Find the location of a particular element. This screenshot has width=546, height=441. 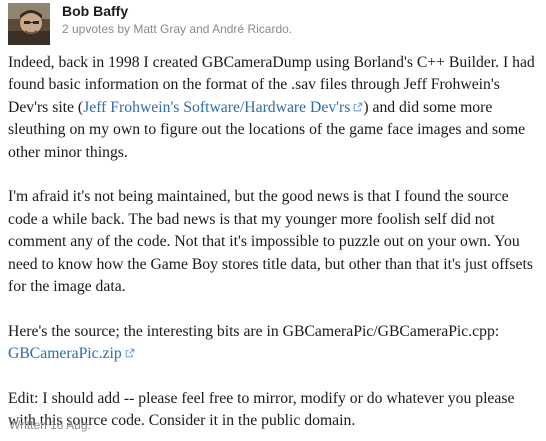

devrs-link: Jeff Frohwein's Software/Hardware Dev'rs is located at coordinates (223, 107).